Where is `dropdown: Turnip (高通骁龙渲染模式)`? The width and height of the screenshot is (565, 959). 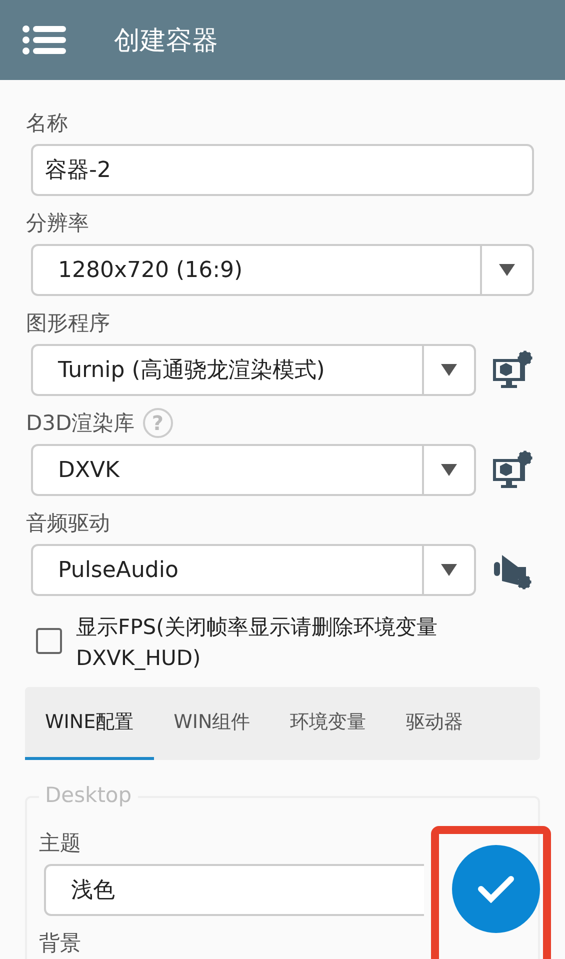
dropdown: Turnip (高通骁龙渲染模式) is located at coordinates (253, 370).